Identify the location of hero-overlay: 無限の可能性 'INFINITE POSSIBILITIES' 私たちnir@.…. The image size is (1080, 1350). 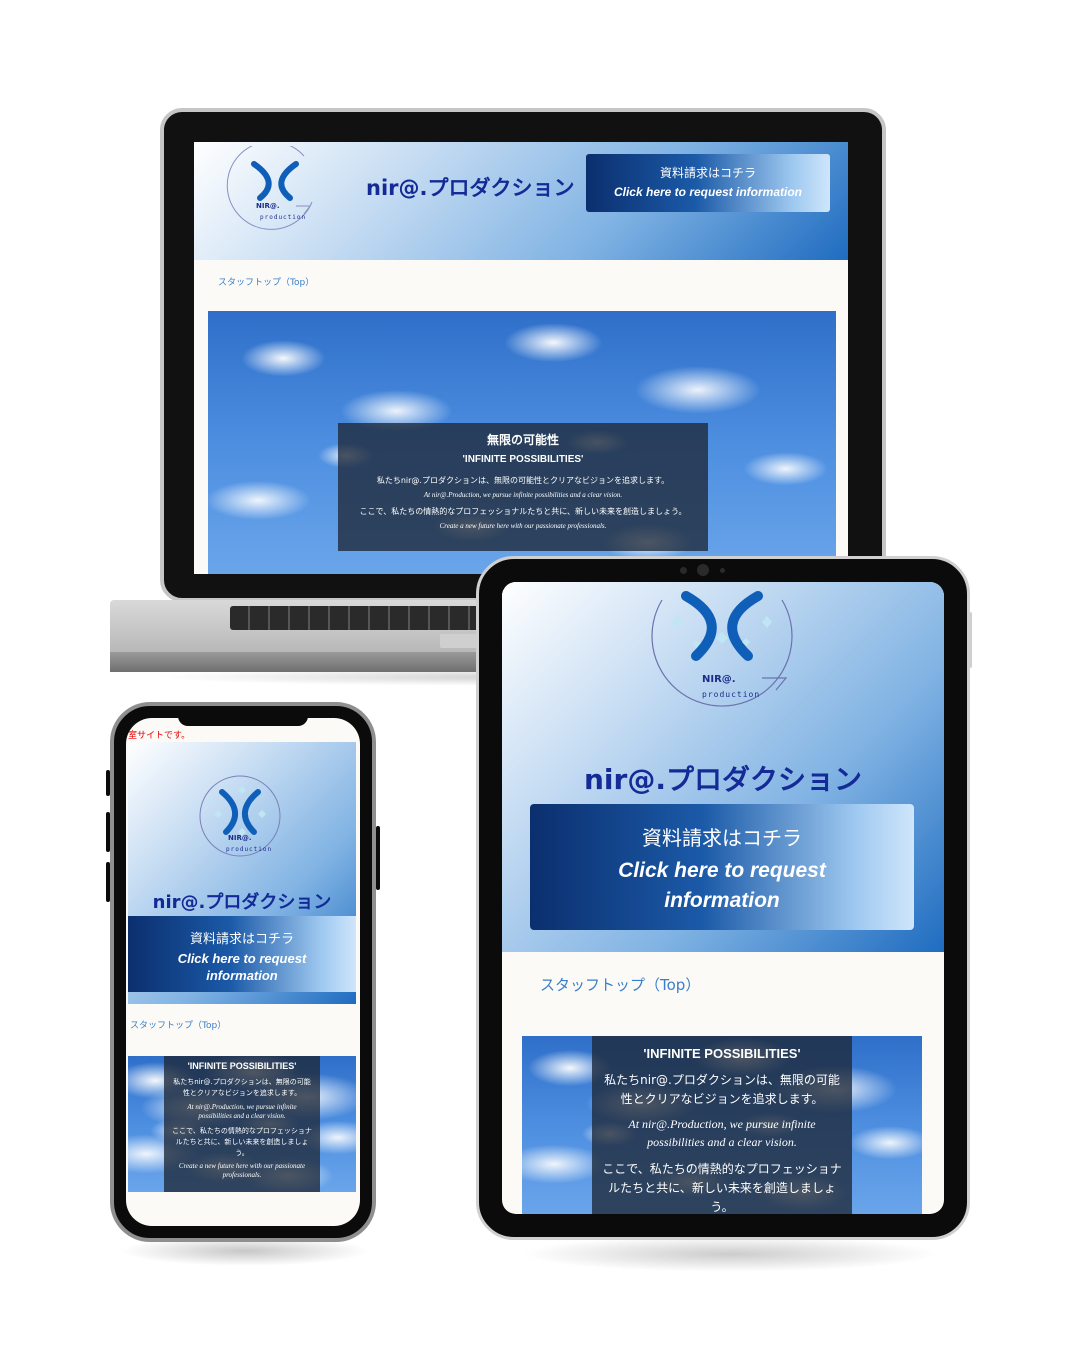
(523, 487).